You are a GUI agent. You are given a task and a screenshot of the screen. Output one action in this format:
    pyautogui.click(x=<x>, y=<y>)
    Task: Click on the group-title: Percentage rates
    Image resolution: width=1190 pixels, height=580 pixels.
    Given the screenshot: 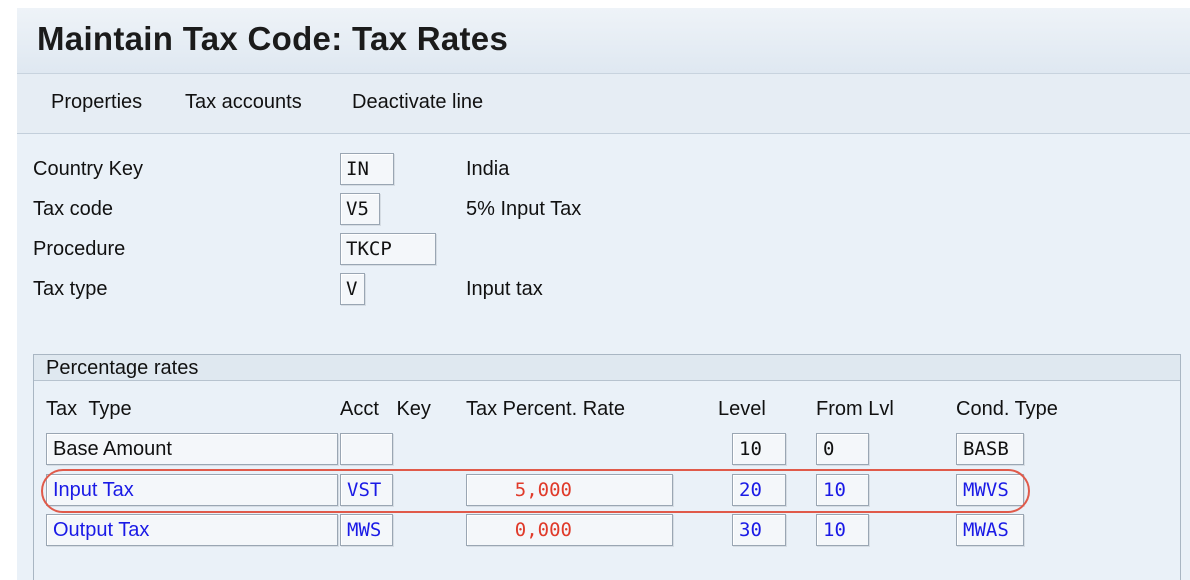 What is the action you would take?
    pyautogui.click(x=122, y=368)
    